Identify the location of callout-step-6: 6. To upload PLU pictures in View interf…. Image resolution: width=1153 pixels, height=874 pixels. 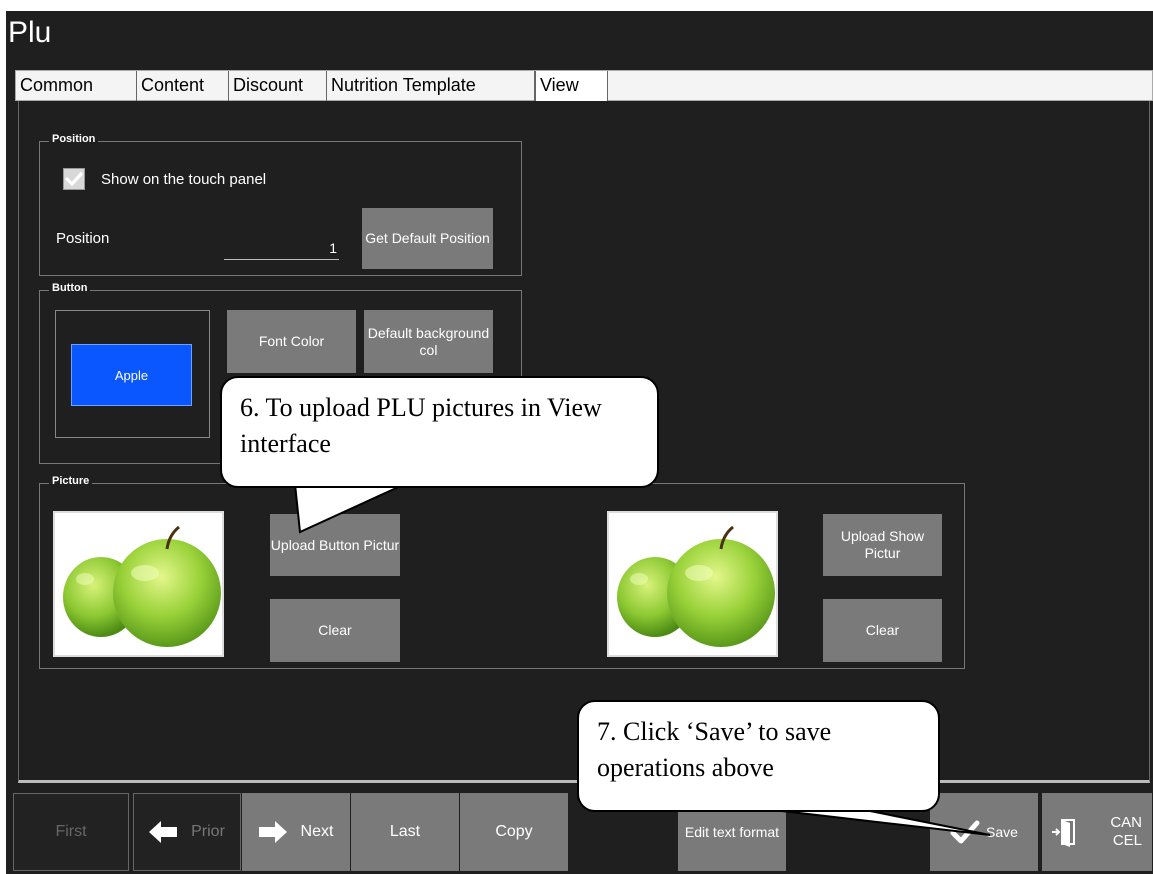
(439, 432).